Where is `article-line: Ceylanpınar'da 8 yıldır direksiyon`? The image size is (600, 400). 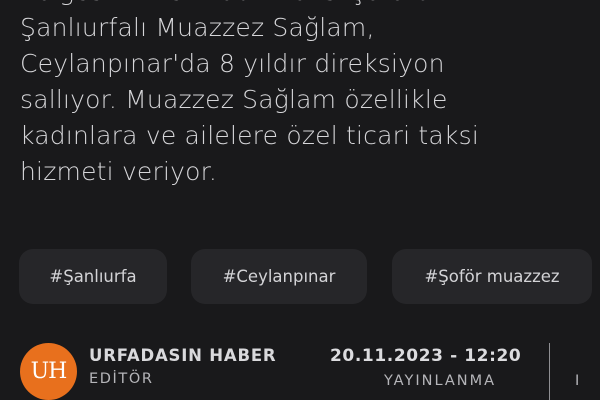 article-line: Ceylanpınar'da 8 yıldır direksiyon is located at coordinates (232, 63).